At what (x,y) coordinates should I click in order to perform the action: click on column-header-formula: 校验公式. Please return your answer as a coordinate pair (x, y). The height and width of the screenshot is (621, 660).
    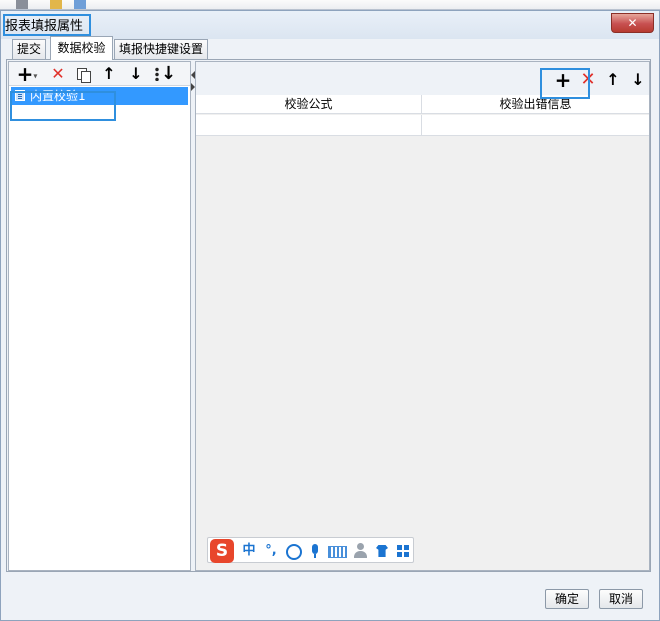
    Looking at the image, I should click on (309, 104).